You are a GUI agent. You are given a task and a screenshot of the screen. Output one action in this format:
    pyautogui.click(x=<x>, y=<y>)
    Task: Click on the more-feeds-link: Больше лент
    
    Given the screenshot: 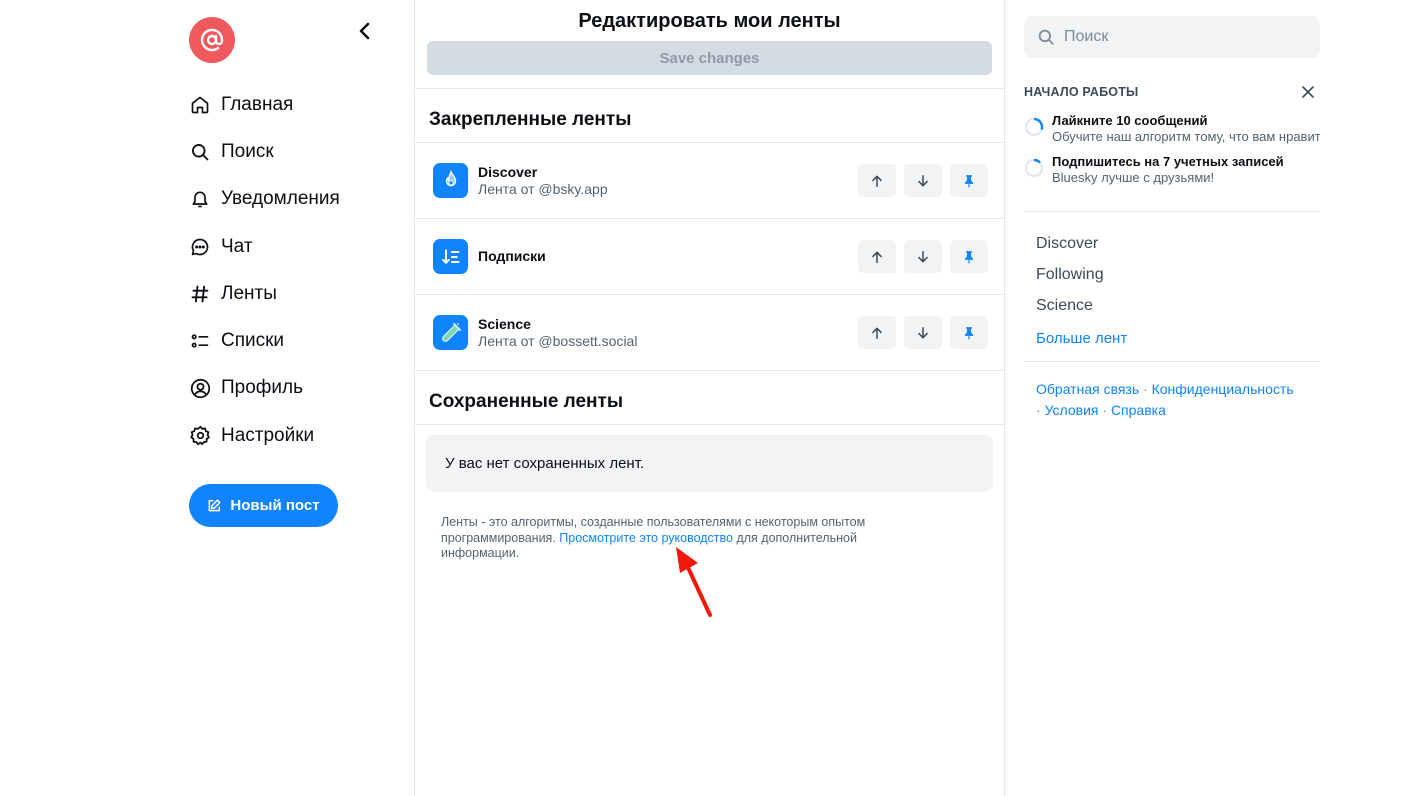 What is the action you would take?
    pyautogui.click(x=1172, y=338)
    